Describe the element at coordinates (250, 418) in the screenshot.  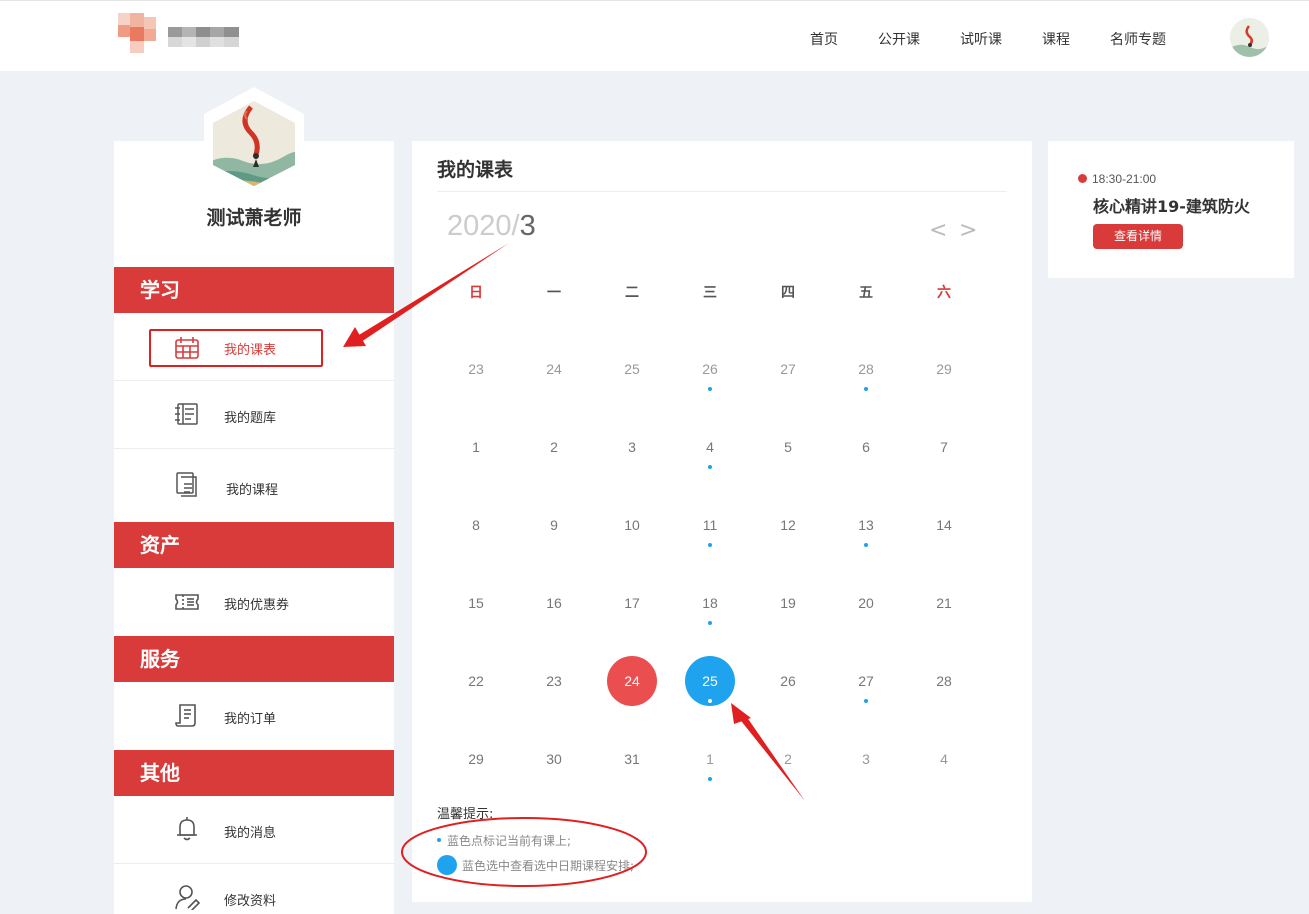
I see `sidebar-item-label: 我的题库` at that location.